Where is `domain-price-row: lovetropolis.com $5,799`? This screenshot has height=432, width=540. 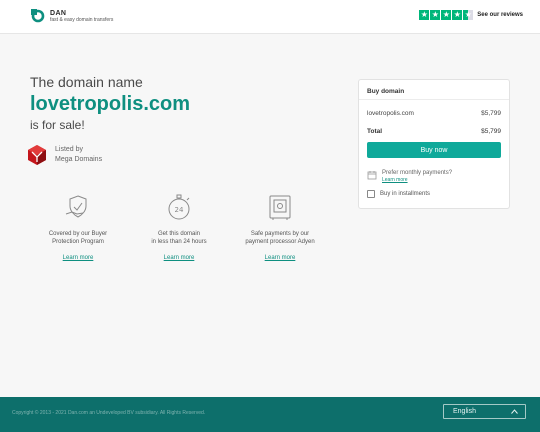 domain-price-row: lovetropolis.com $5,799 is located at coordinates (434, 113).